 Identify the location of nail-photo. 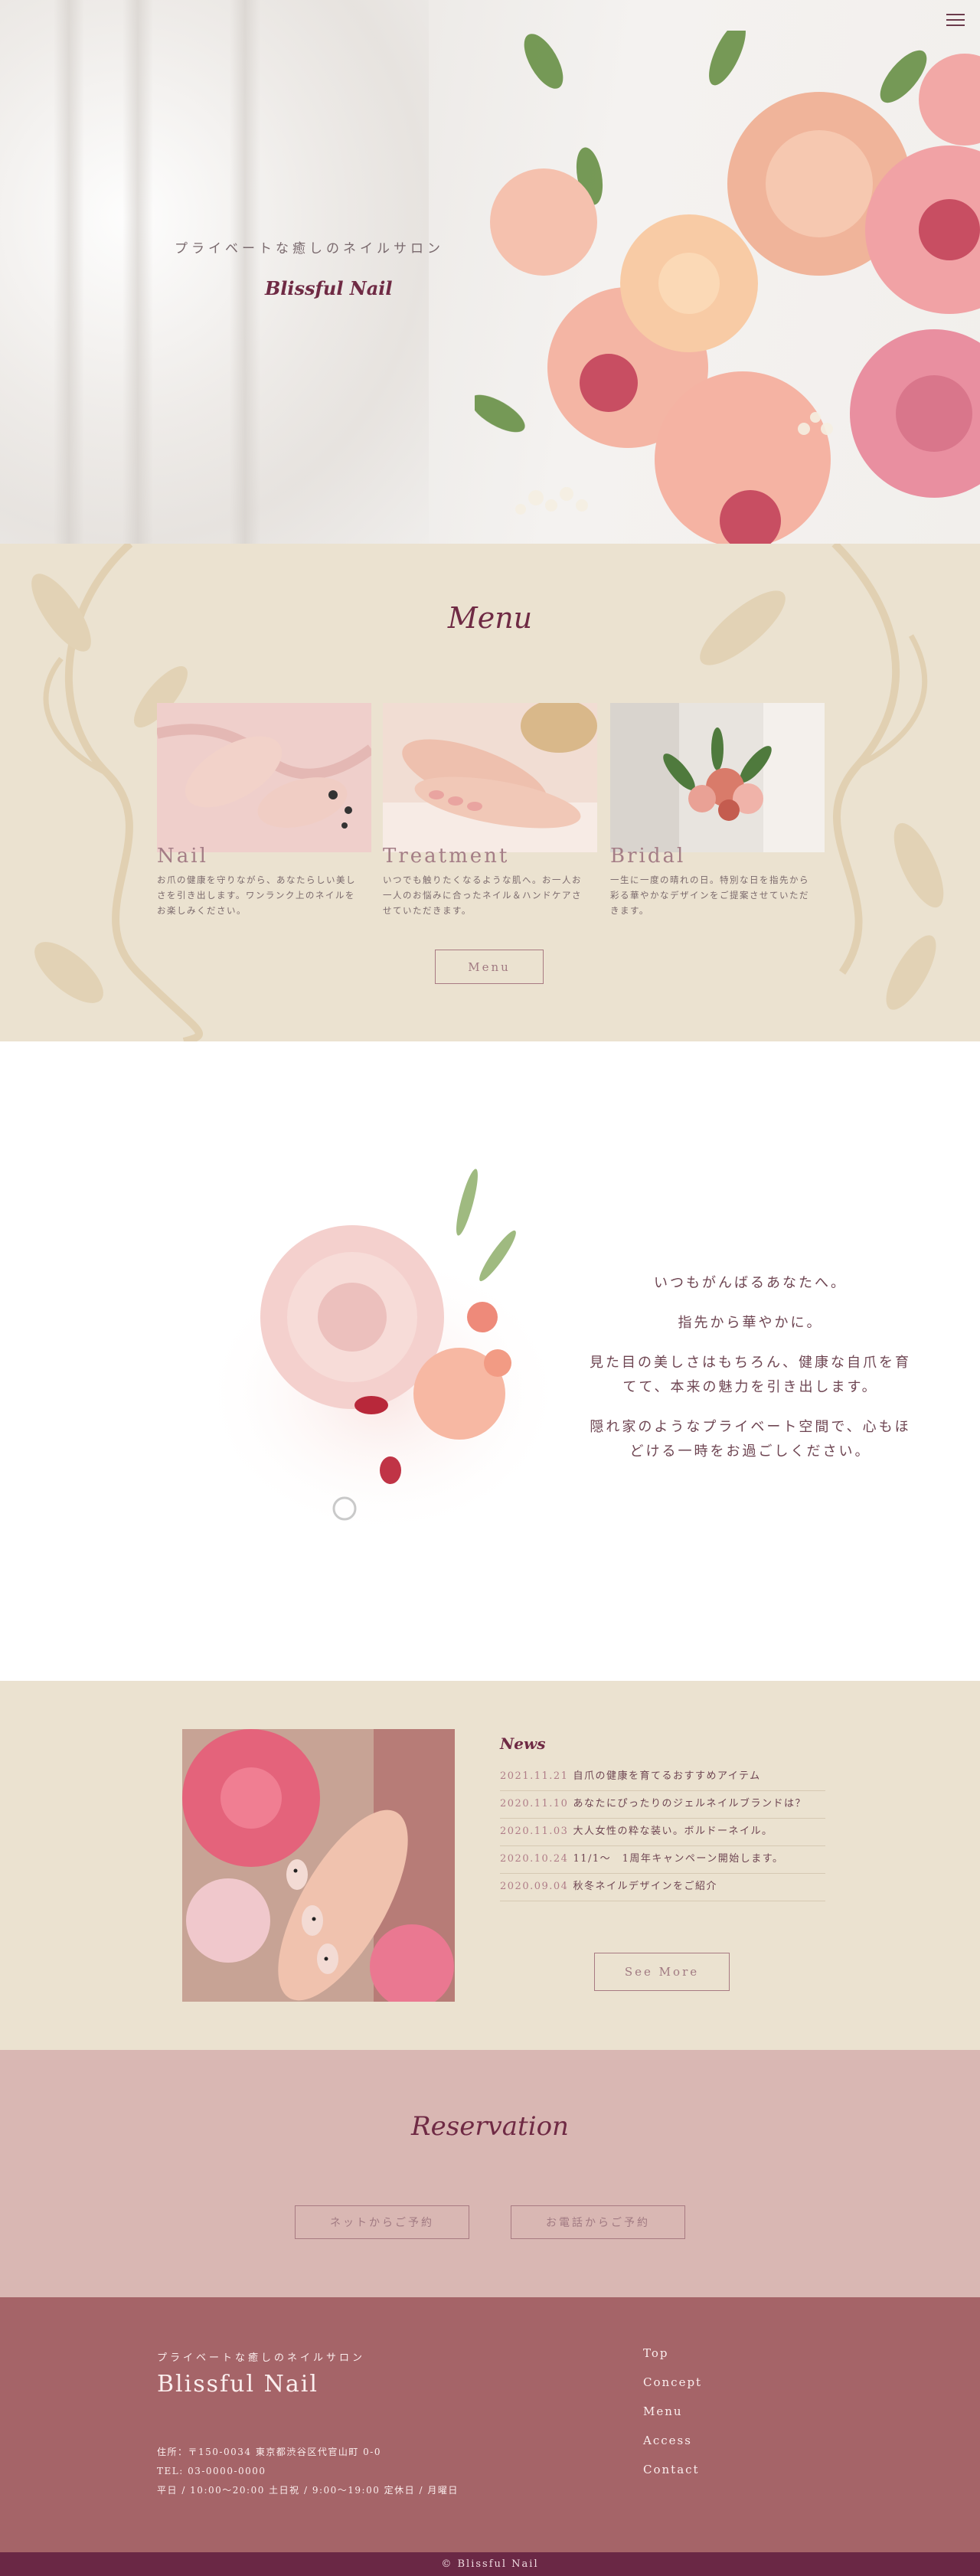
(265, 777).